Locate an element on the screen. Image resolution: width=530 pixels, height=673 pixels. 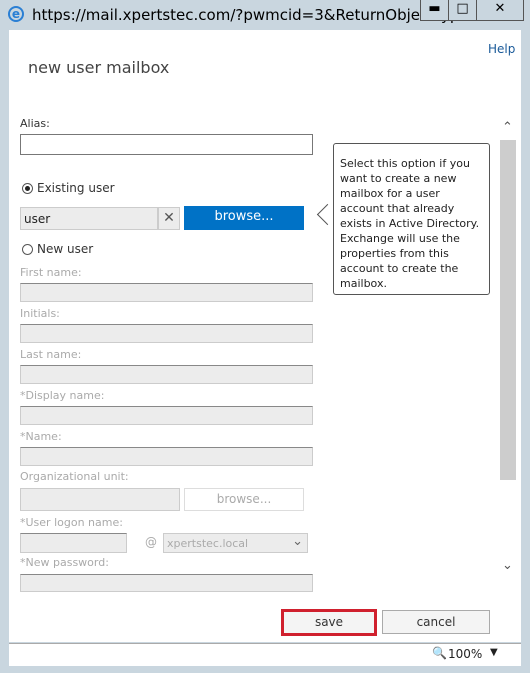
existing-user-radio: Existing user is located at coordinates (68, 188).